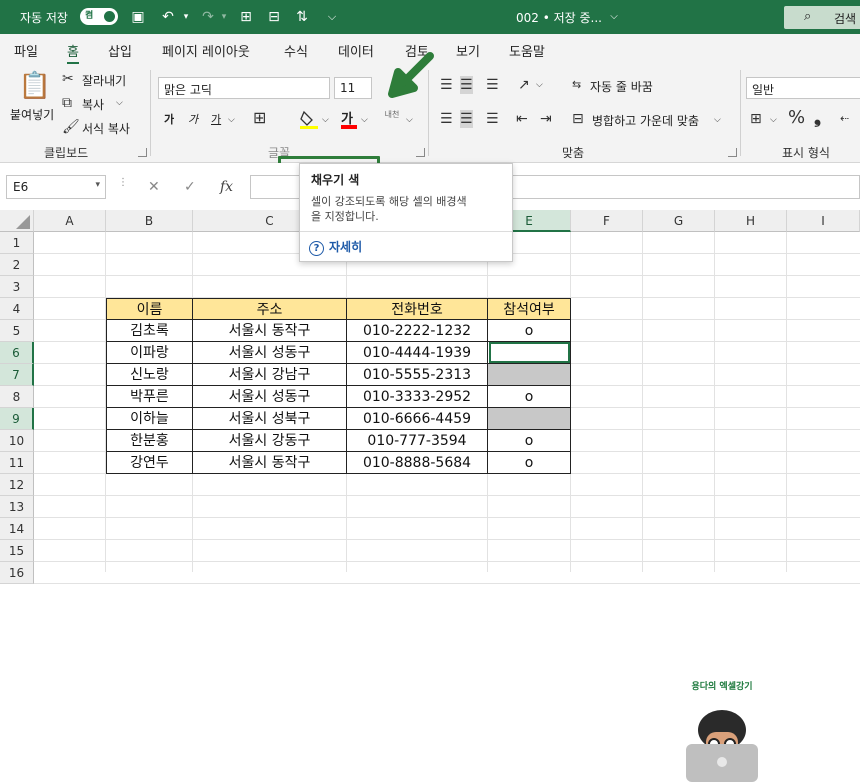 The height and width of the screenshot is (782, 860). I want to click on align-top-icon: ☰, so click(446, 85).